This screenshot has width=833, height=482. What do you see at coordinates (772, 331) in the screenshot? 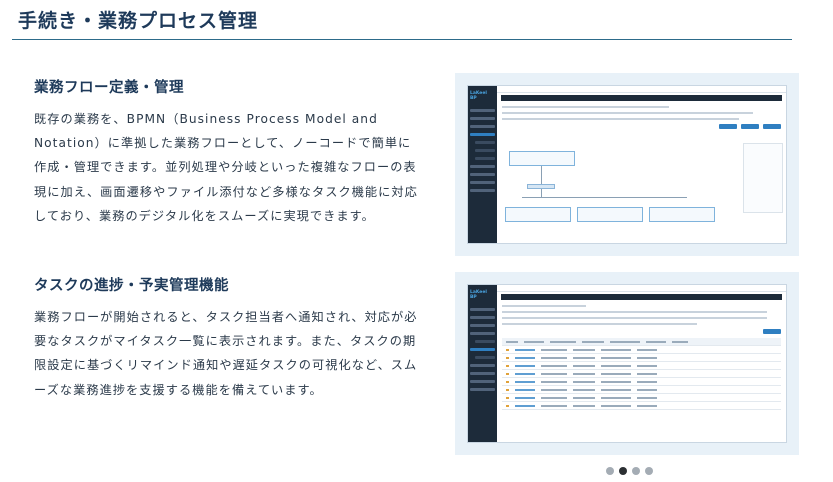
I see `search-button` at bounding box center [772, 331].